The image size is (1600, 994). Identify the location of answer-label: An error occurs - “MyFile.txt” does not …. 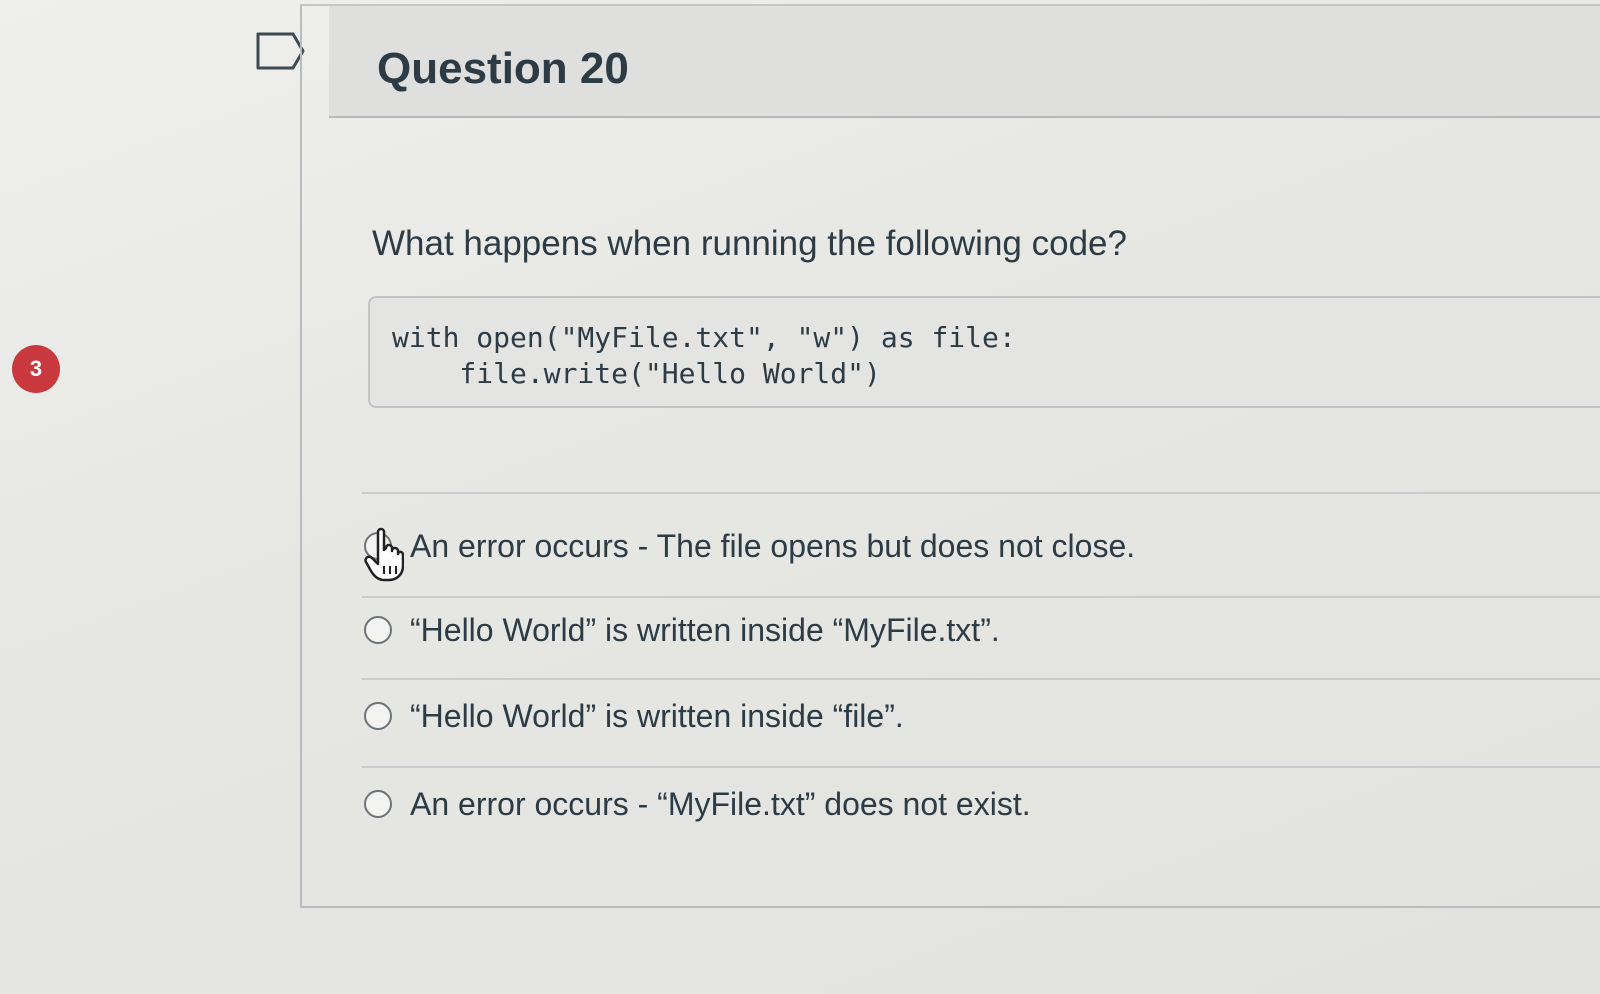
(720, 803).